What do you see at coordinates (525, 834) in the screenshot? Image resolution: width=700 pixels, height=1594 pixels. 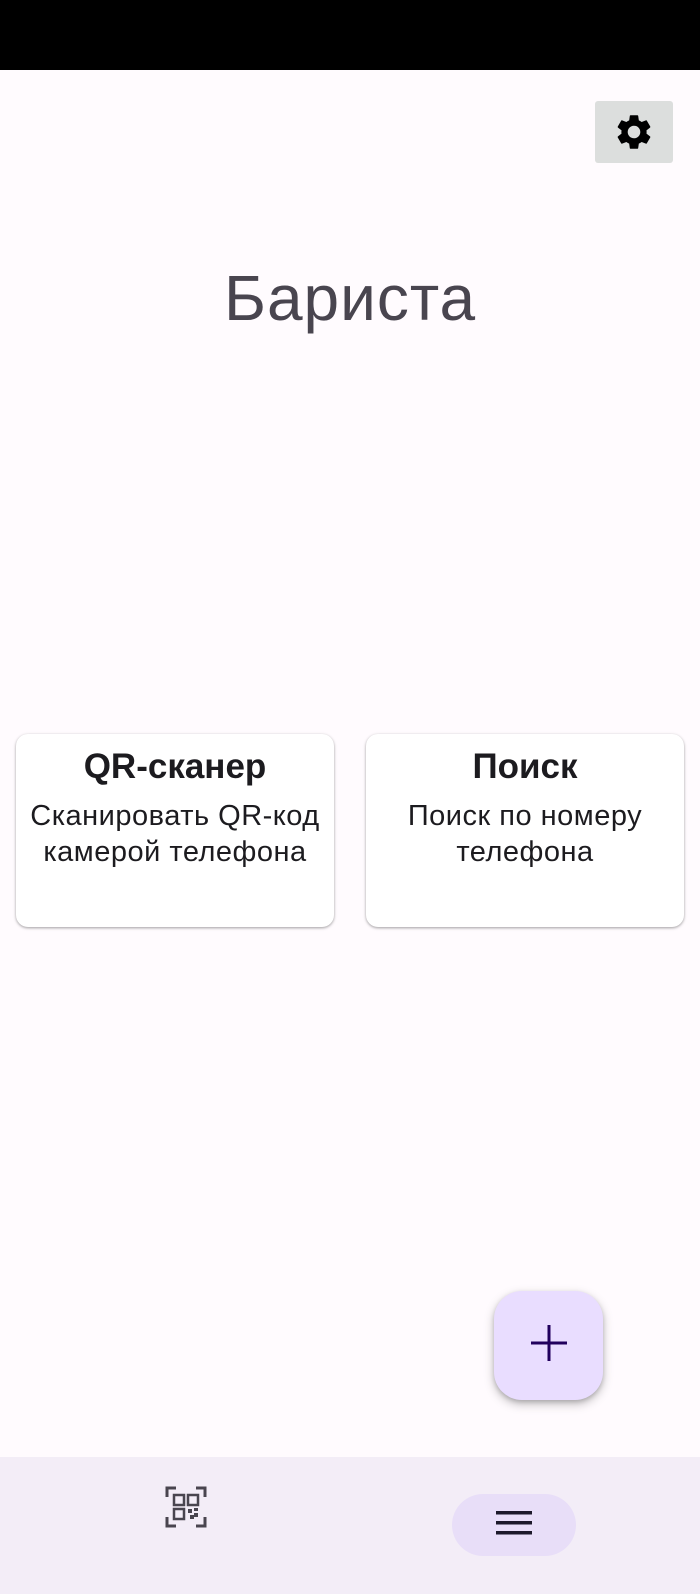 I see `card-description: Поиск по номеру телефона` at bounding box center [525, 834].